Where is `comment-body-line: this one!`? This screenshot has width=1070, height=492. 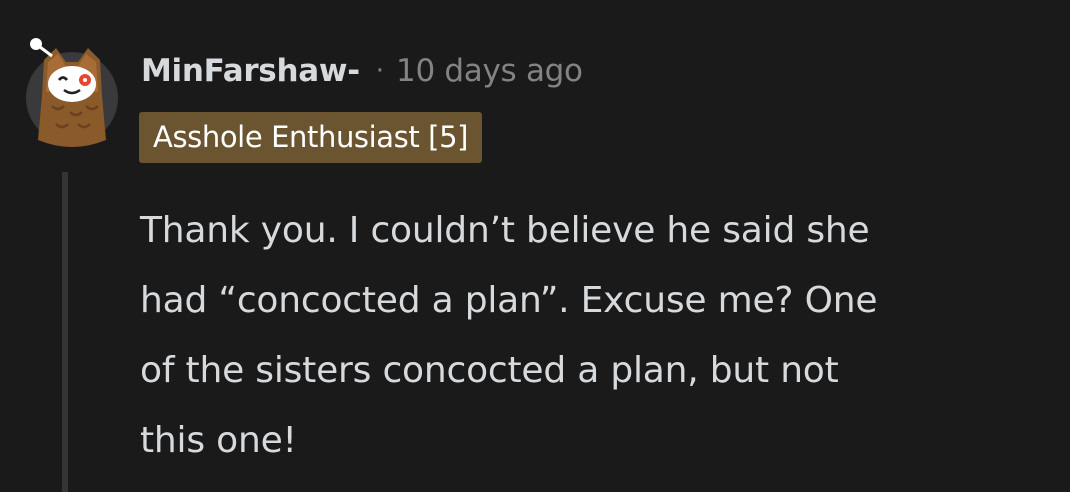 comment-body-line: this one! is located at coordinates (218, 440).